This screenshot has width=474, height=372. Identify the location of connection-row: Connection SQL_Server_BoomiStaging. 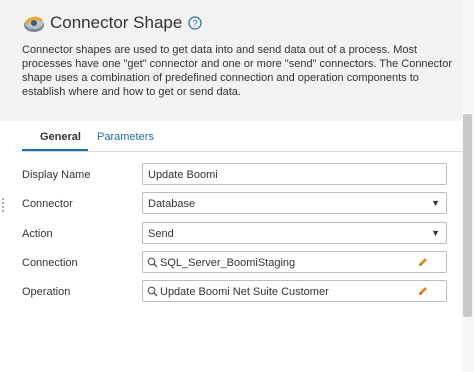
(231, 264).